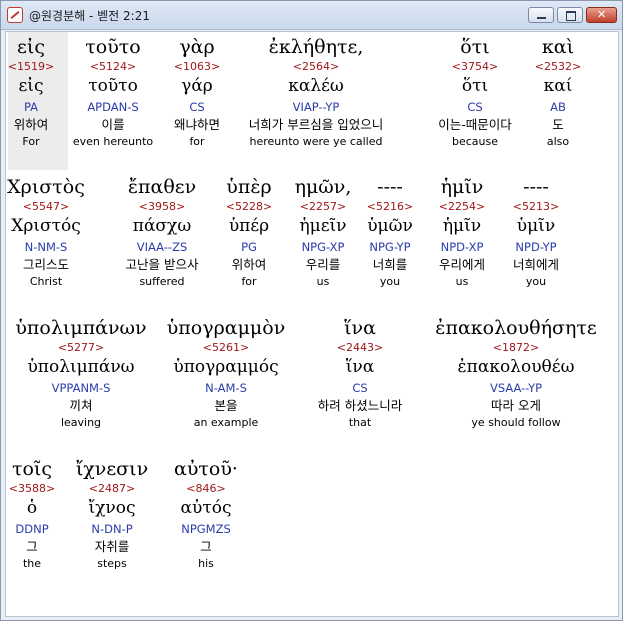 The width and height of the screenshot is (625, 623). What do you see at coordinates (558, 107) in the screenshot?
I see `parsing-code: AB` at bounding box center [558, 107].